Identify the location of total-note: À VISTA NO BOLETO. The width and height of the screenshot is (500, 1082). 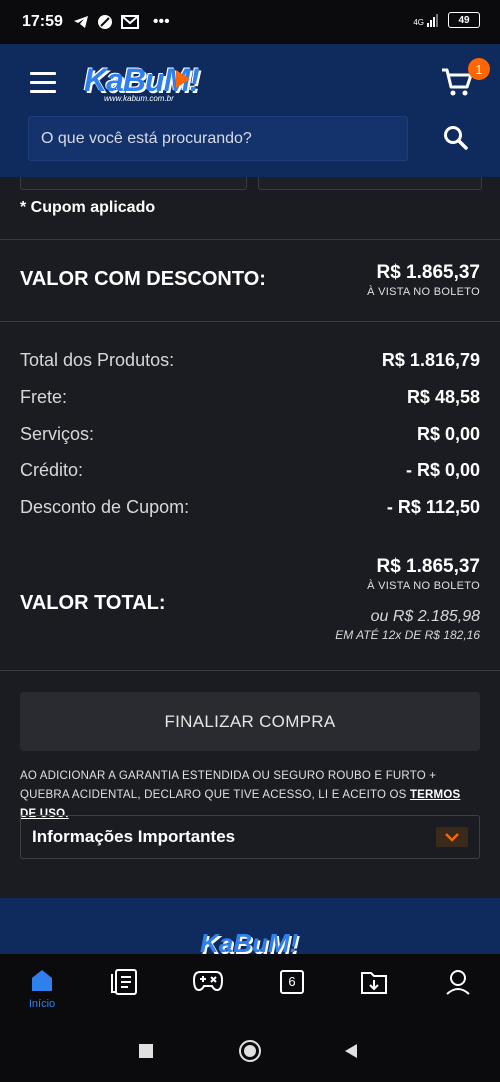
(423, 586).